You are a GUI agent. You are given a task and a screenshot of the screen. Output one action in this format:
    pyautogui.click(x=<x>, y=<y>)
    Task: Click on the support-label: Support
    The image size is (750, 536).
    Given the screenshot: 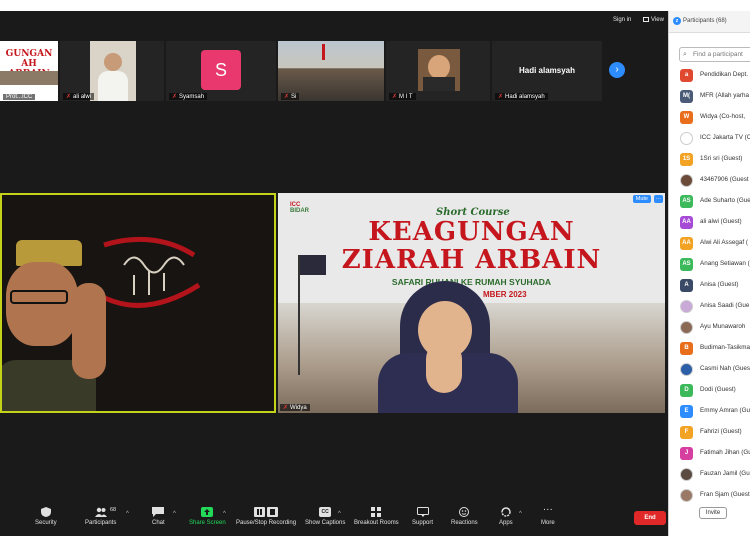 What is the action you would take?
    pyautogui.click(x=423, y=523)
    